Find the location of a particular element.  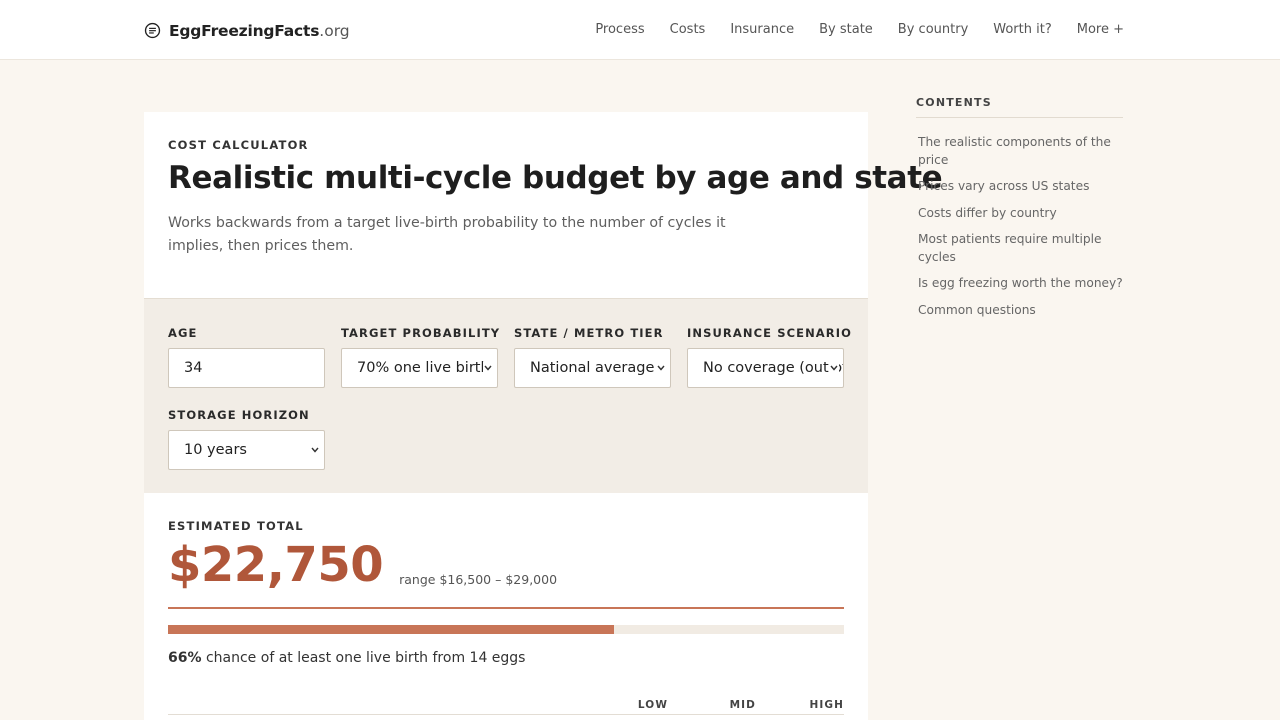

toc-item: Prices vary across US states is located at coordinates (1020, 187).